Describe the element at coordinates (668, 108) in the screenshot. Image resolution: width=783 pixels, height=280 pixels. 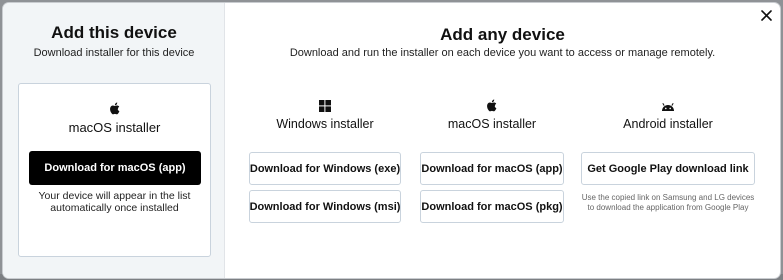
I see `android-icon` at that location.